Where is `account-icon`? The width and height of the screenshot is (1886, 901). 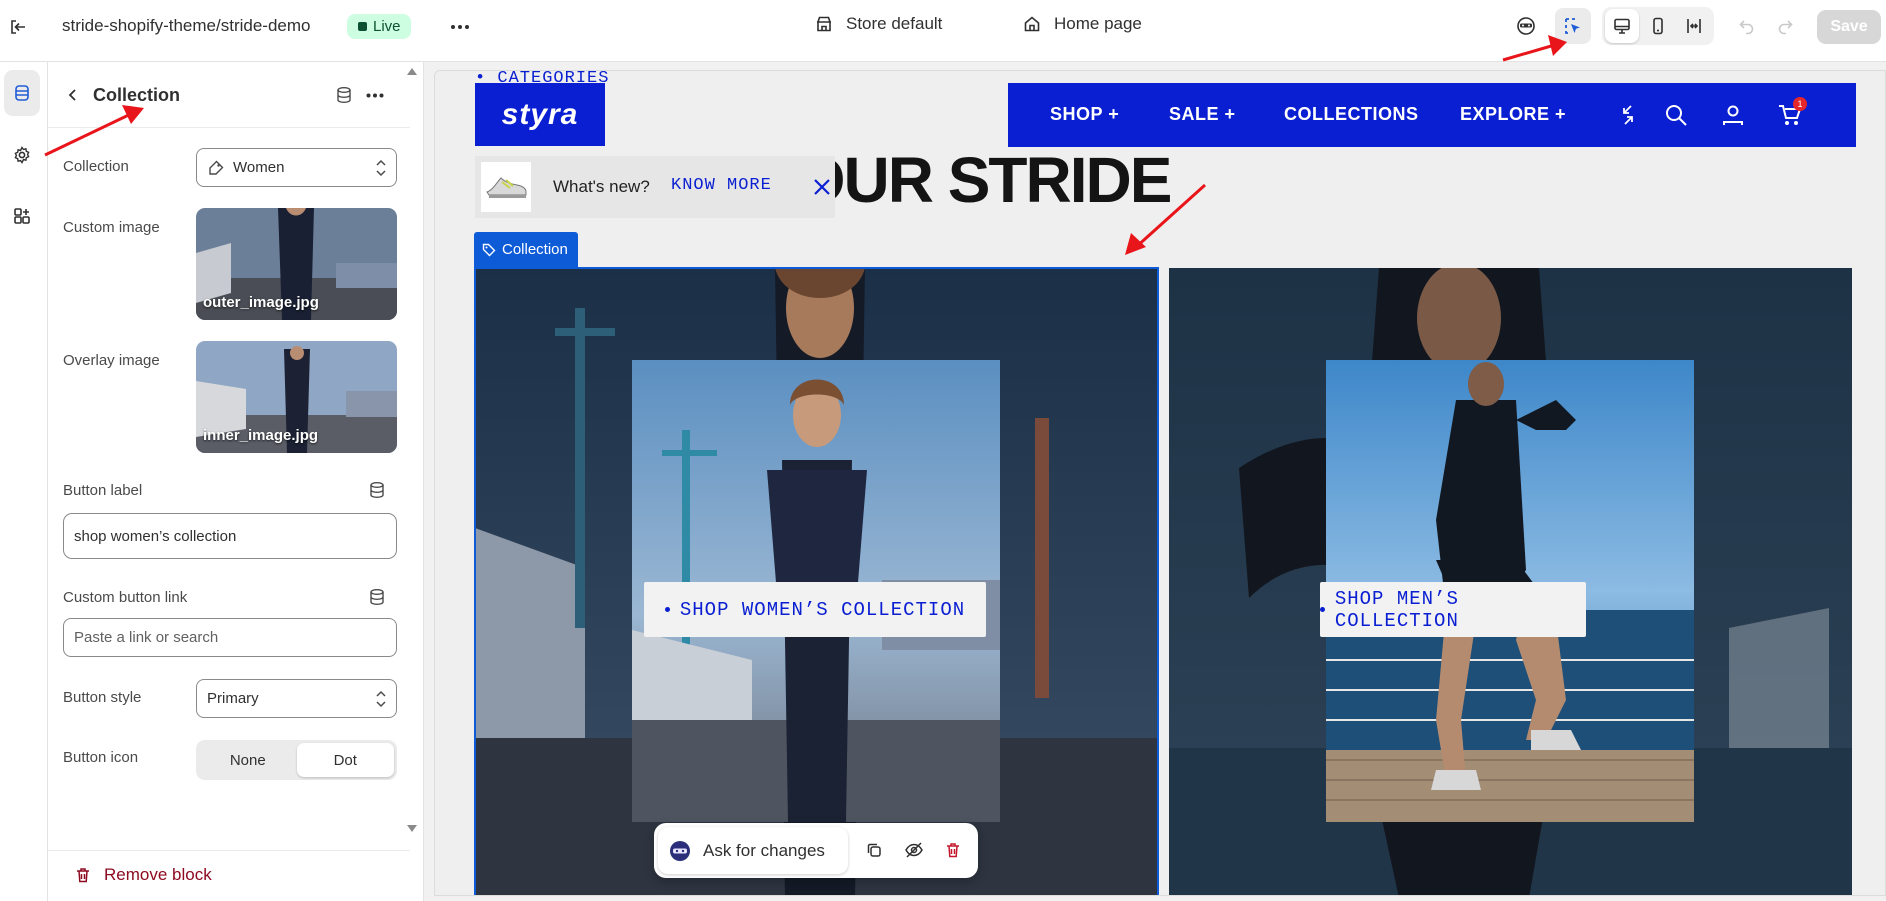
account-icon is located at coordinates (1733, 115).